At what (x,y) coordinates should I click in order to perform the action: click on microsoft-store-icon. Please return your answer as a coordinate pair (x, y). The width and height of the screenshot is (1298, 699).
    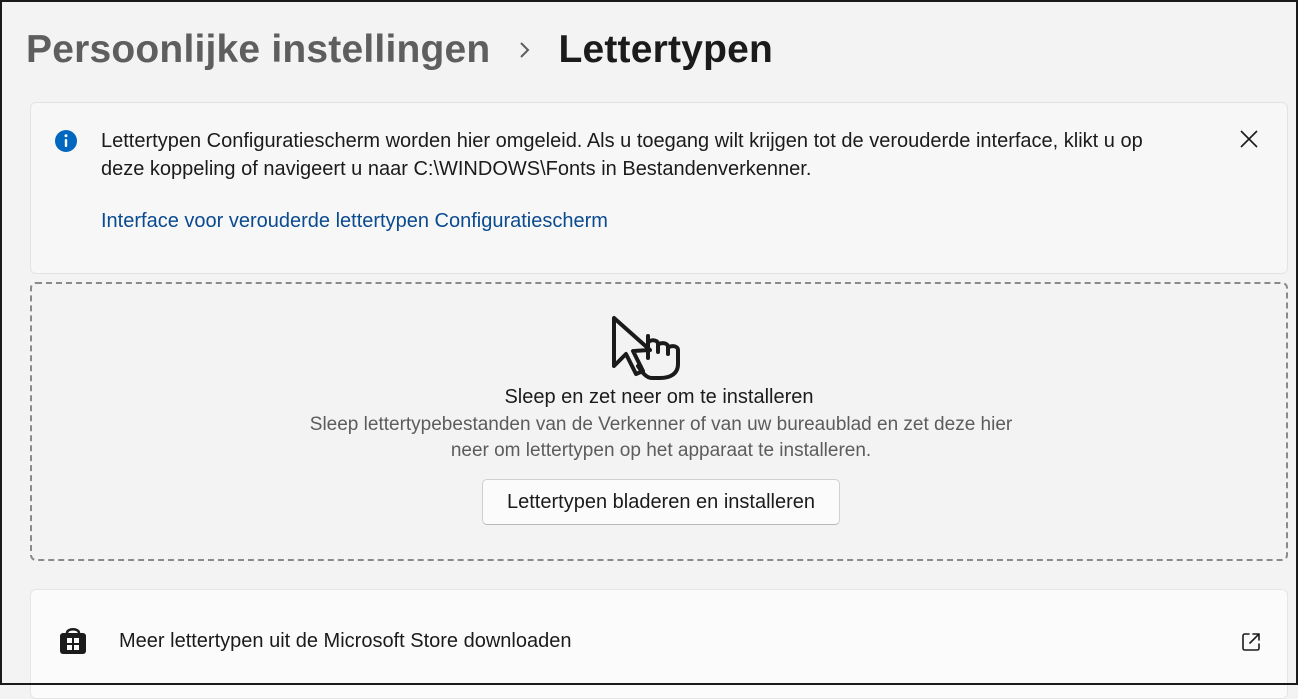
    Looking at the image, I should click on (73, 641).